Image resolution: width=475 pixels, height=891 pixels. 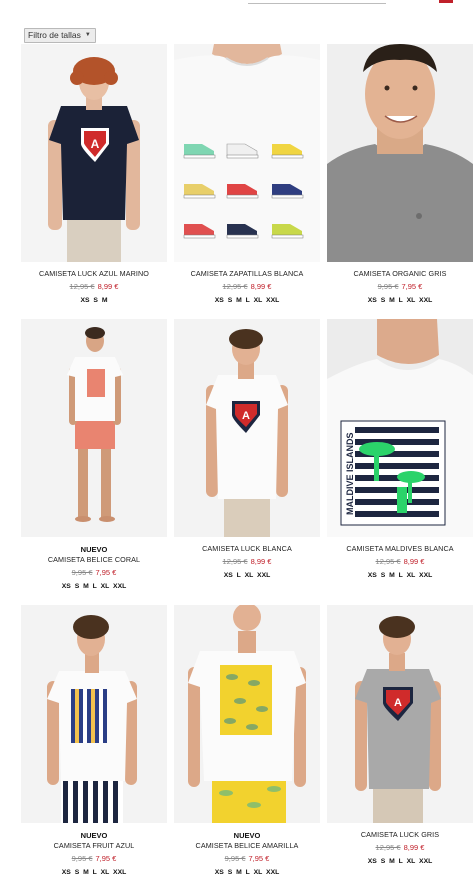 I want to click on product-image: MALDIVE ISLANDS, so click(x=400, y=428).